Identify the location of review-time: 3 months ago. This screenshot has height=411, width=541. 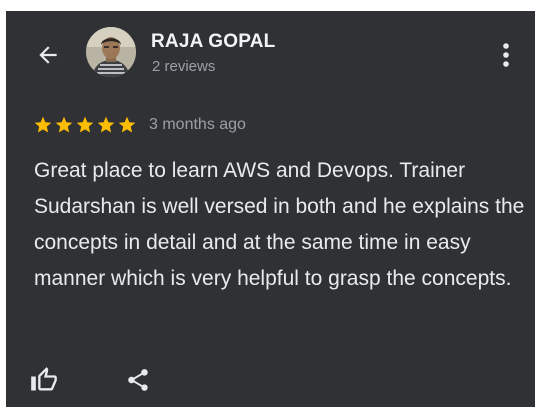
(197, 124).